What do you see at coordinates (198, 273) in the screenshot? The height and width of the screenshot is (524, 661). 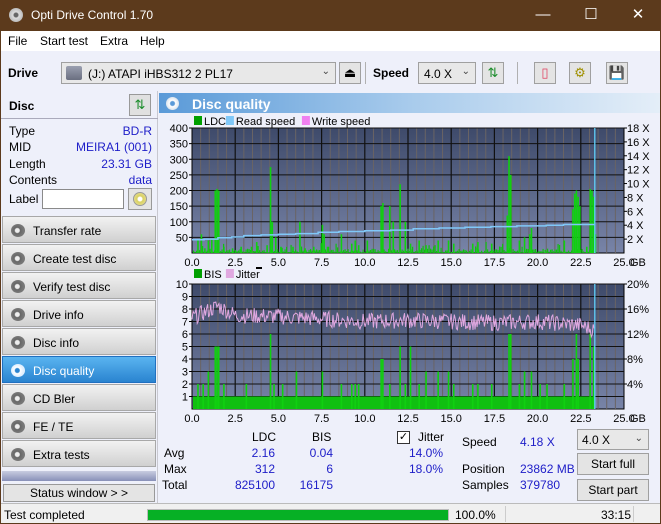 I see `legend-swatch` at bounding box center [198, 273].